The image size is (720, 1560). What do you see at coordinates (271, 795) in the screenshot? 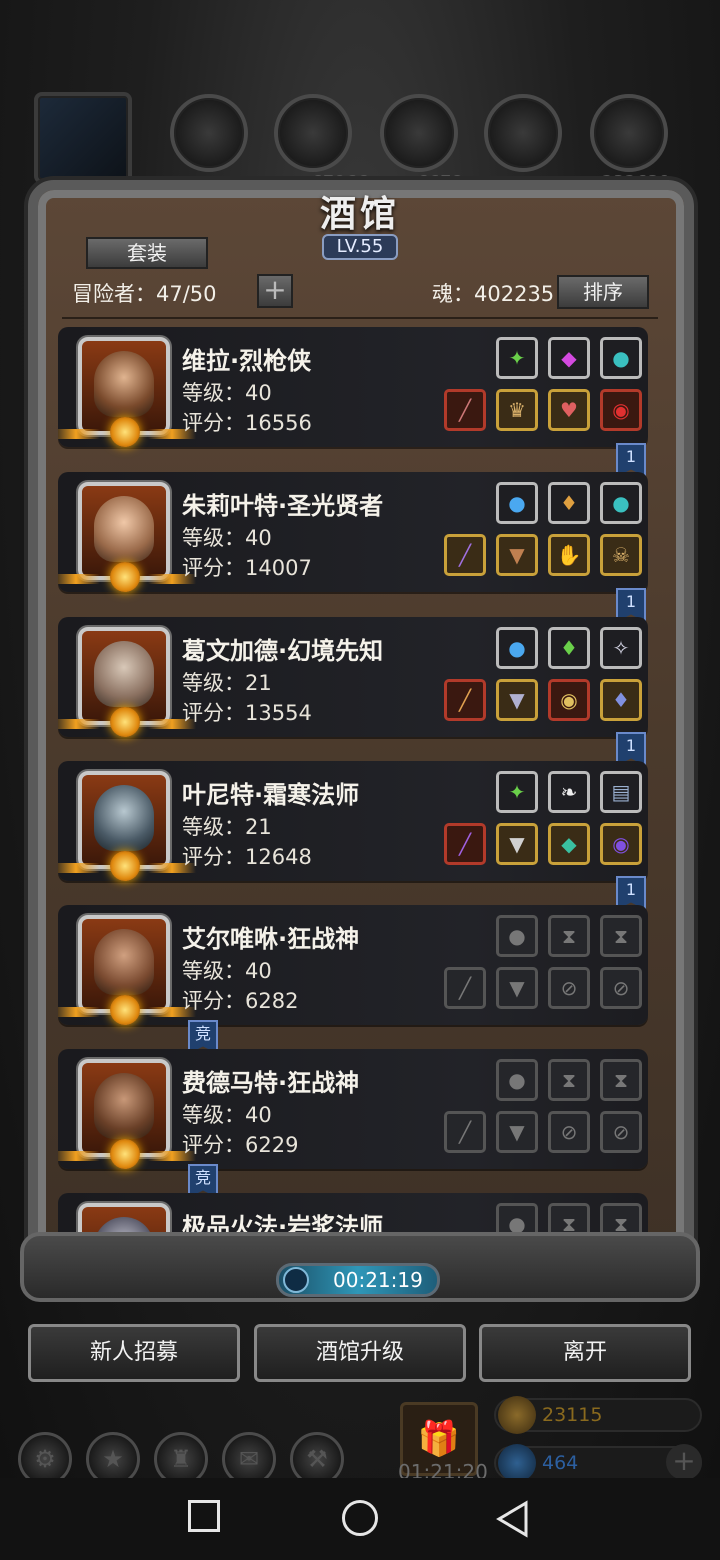
I see `hero-name: 叶尼特·霜寒法师` at bounding box center [271, 795].